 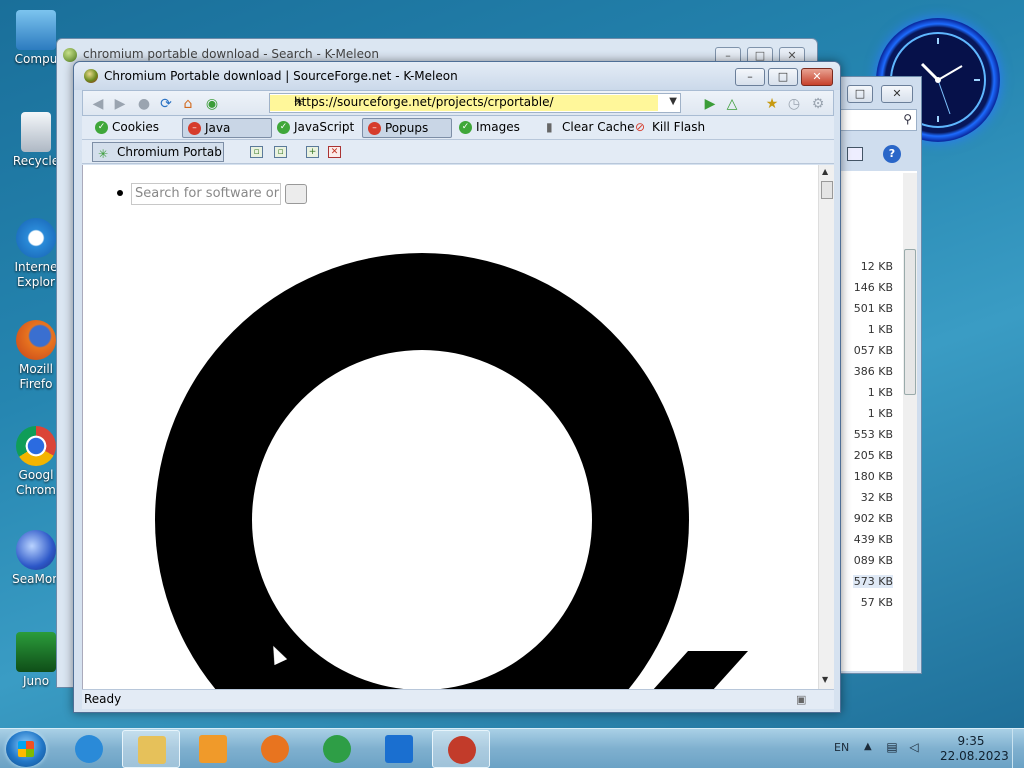 What do you see at coordinates (98, 104) in the screenshot?
I see `back-icon: ◀` at bounding box center [98, 104].